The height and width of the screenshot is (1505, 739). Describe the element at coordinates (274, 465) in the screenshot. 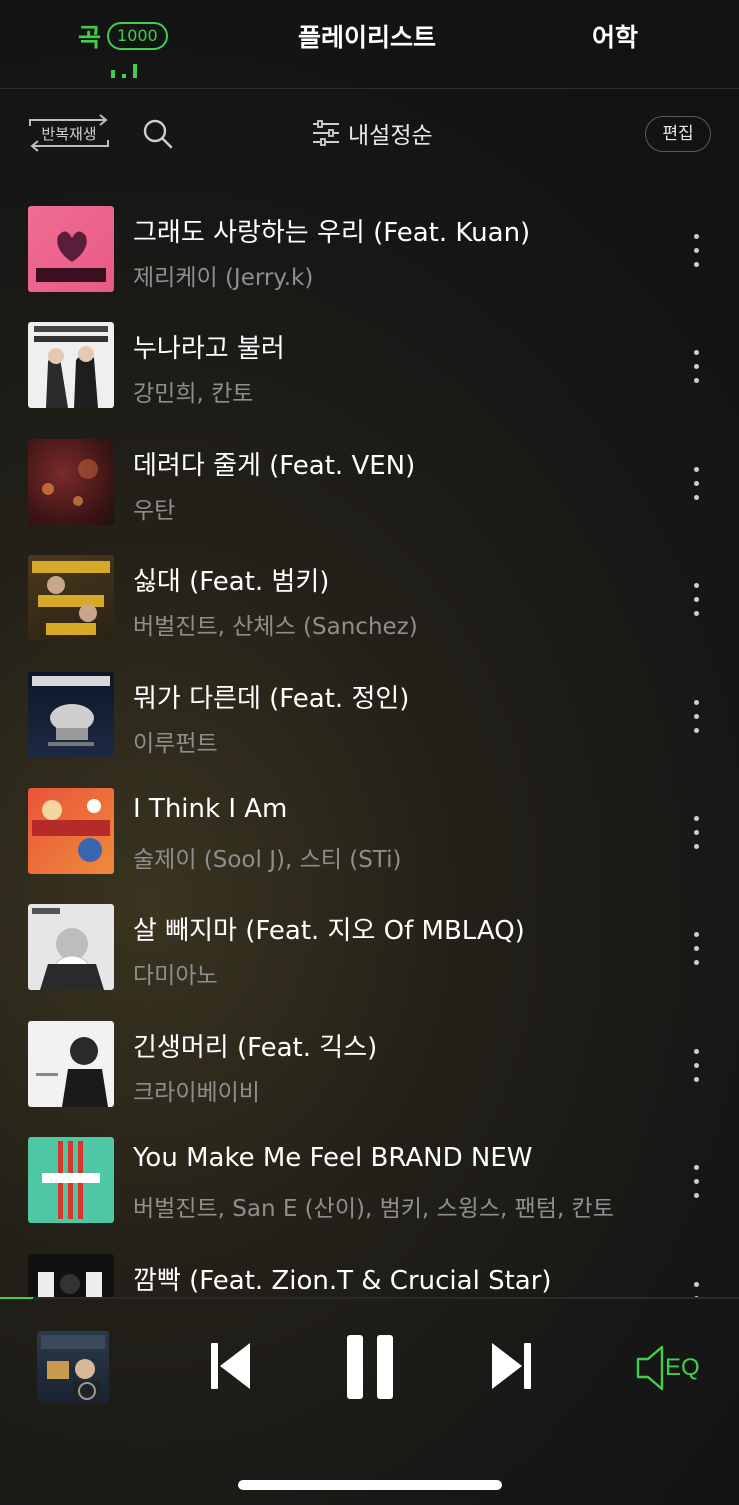

I see `song-title: 데려다 줄게 (Feat. VEN)` at that location.